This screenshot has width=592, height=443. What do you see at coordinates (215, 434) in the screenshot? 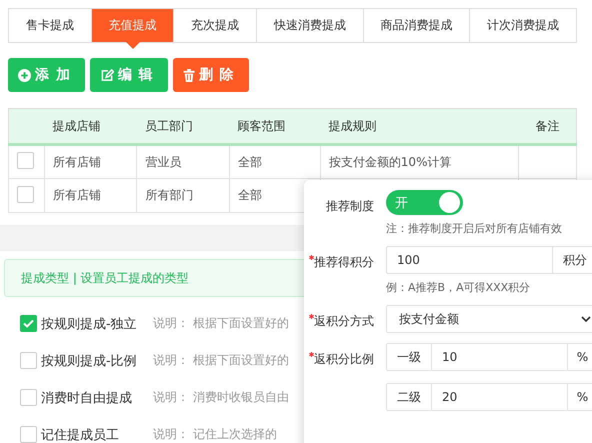
I see `option-note: 说明： 记住上次选择的` at bounding box center [215, 434].